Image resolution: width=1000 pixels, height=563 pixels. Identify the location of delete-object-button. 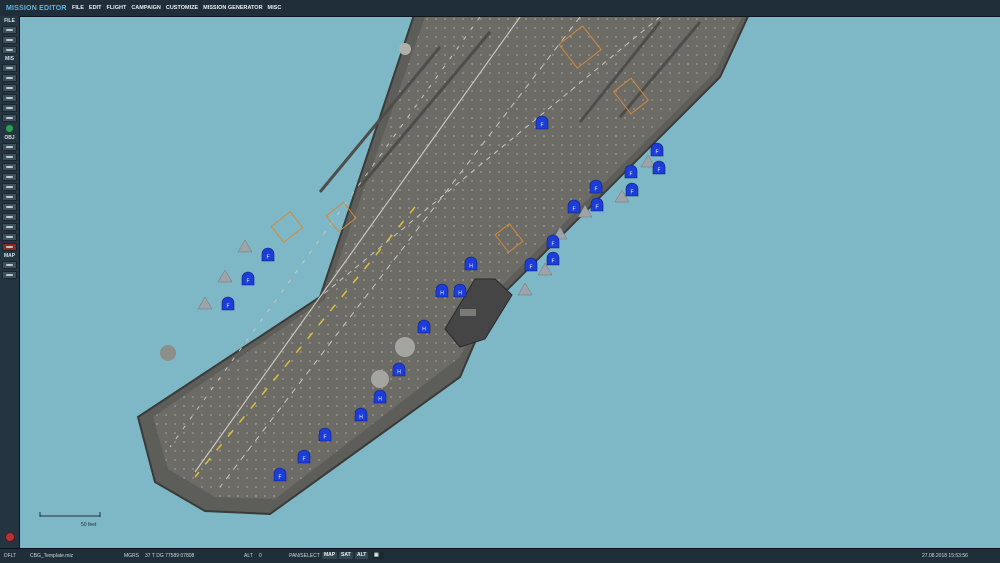
(9, 247).